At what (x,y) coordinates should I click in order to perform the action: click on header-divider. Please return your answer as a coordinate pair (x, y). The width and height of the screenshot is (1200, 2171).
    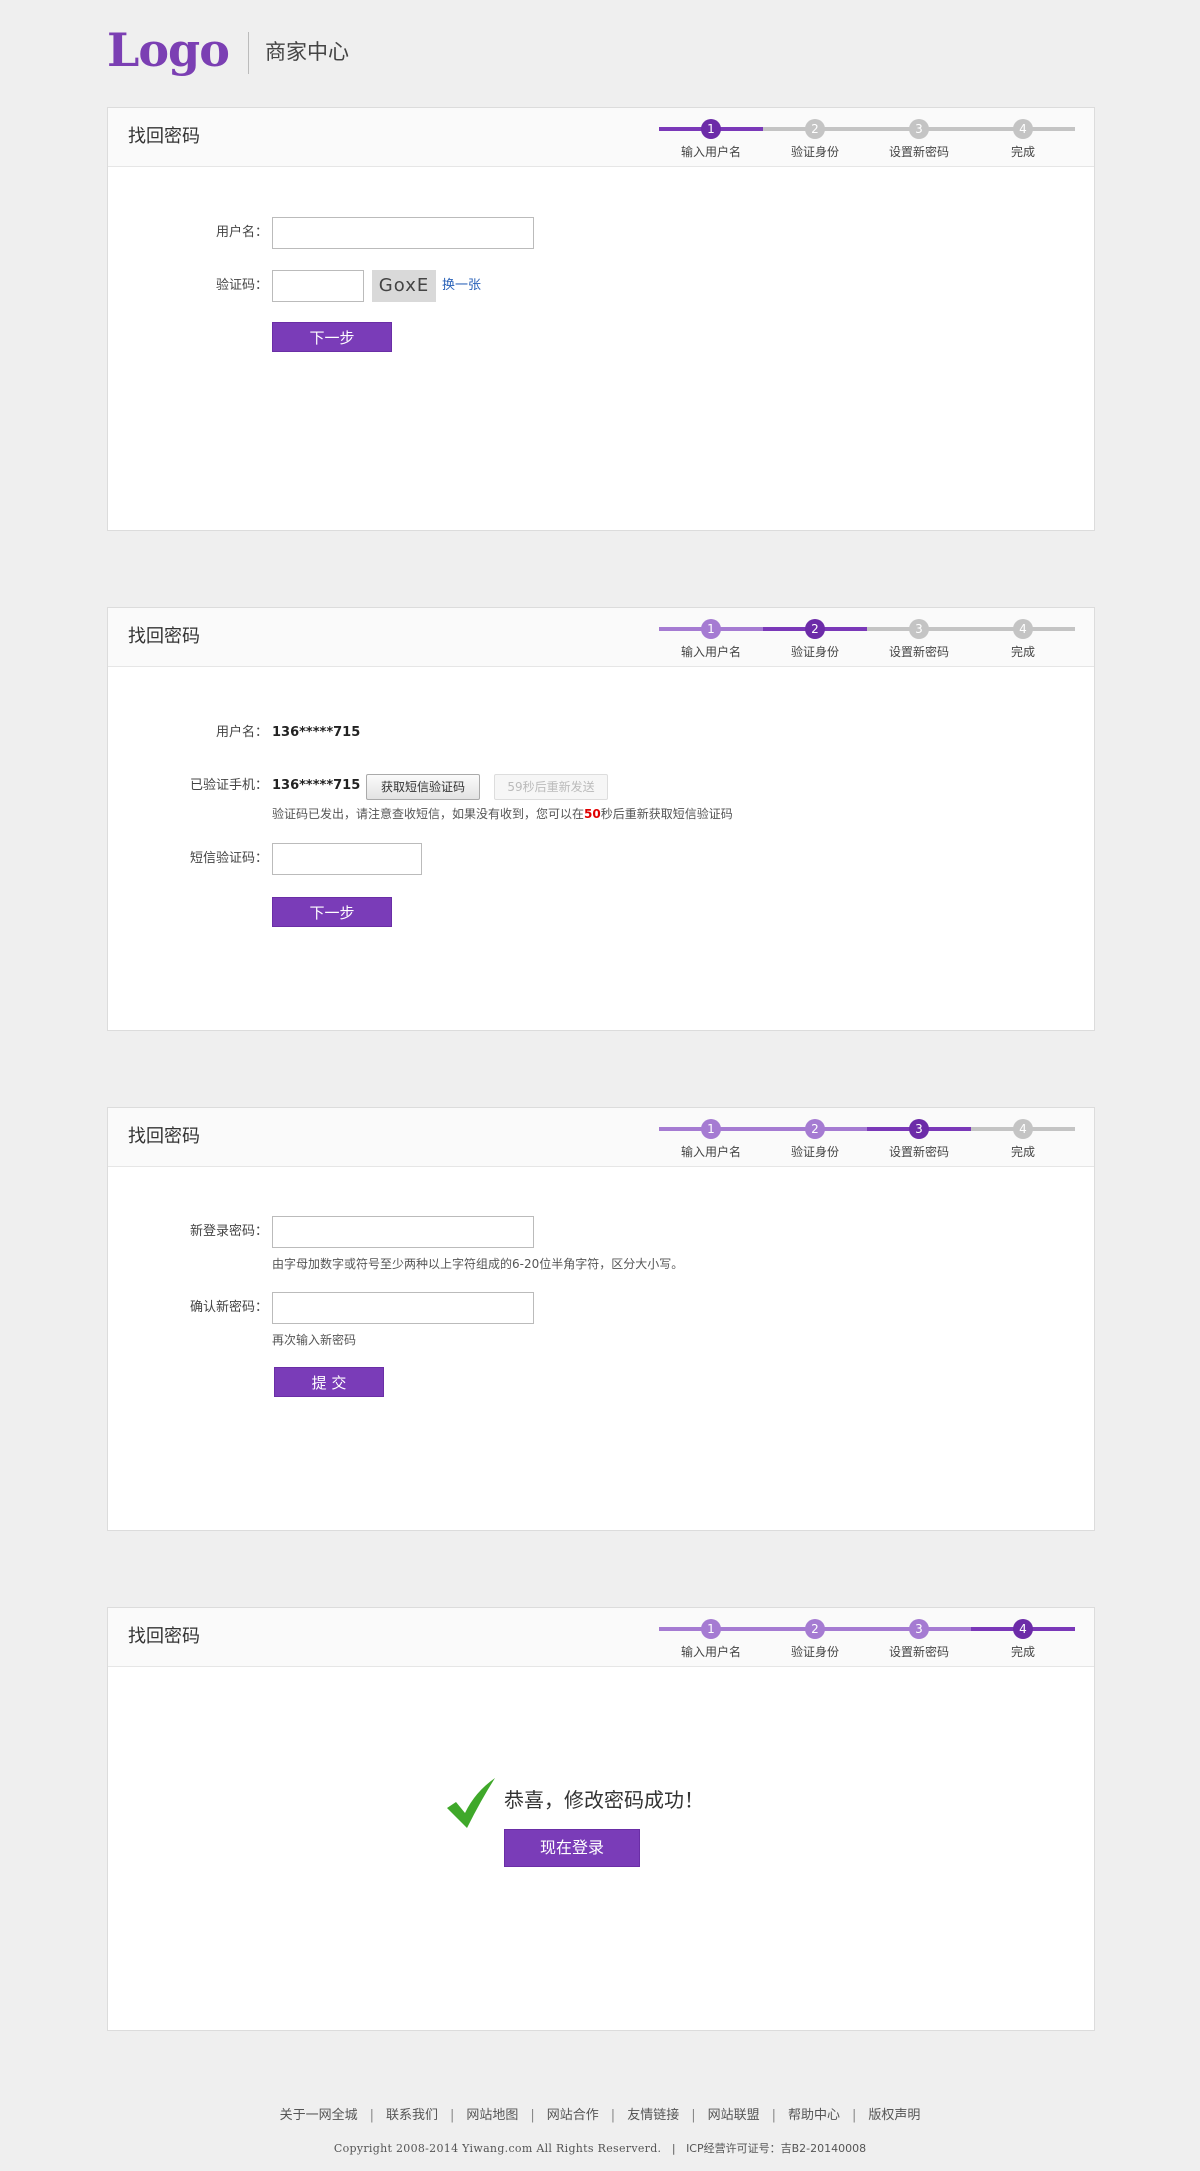
    Looking at the image, I should click on (248, 53).